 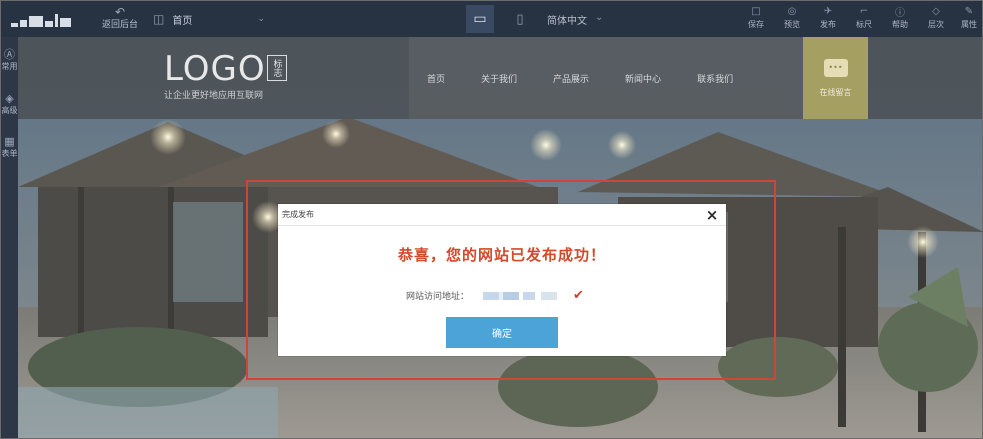 I want to click on forms-icon: ▦, so click(x=9, y=141).